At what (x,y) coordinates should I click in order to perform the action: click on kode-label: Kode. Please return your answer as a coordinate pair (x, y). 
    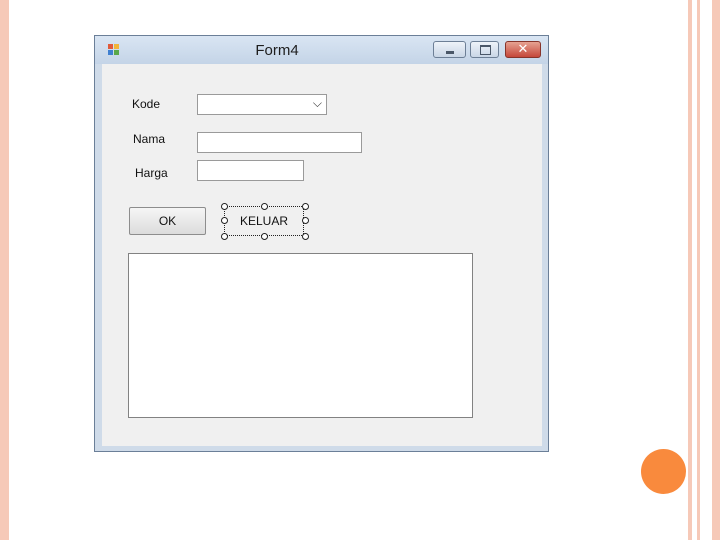
    Looking at the image, I should click on (146, 104).